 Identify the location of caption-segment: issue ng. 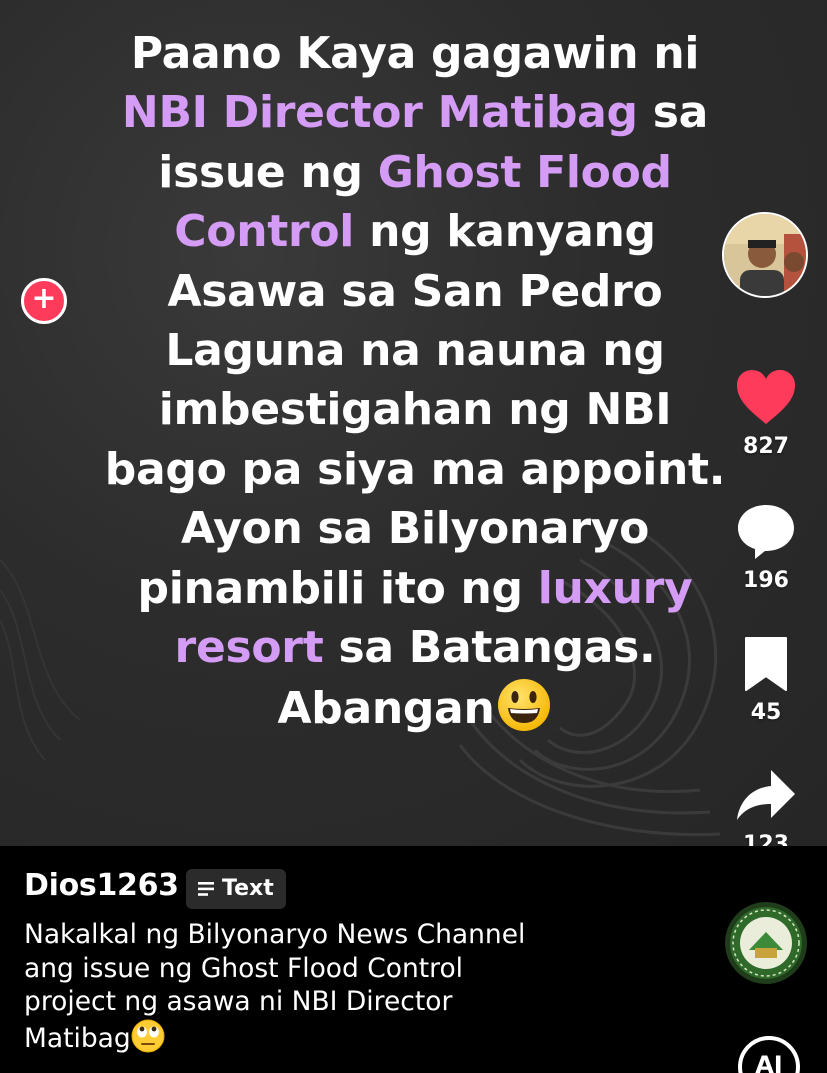
(268, 172).